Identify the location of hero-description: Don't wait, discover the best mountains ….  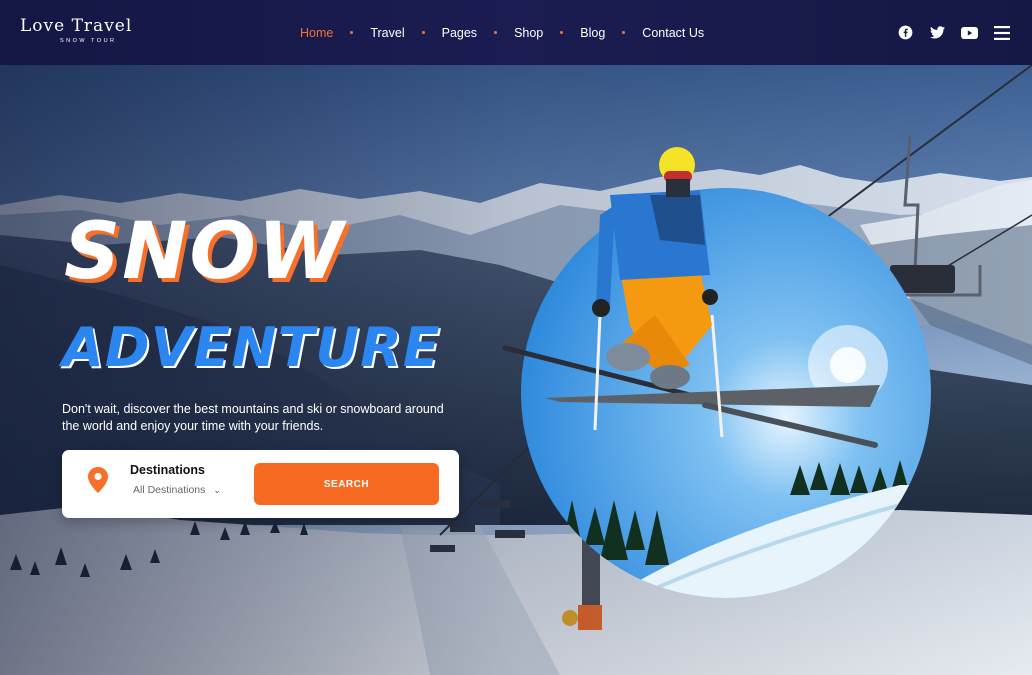
(253, 417).